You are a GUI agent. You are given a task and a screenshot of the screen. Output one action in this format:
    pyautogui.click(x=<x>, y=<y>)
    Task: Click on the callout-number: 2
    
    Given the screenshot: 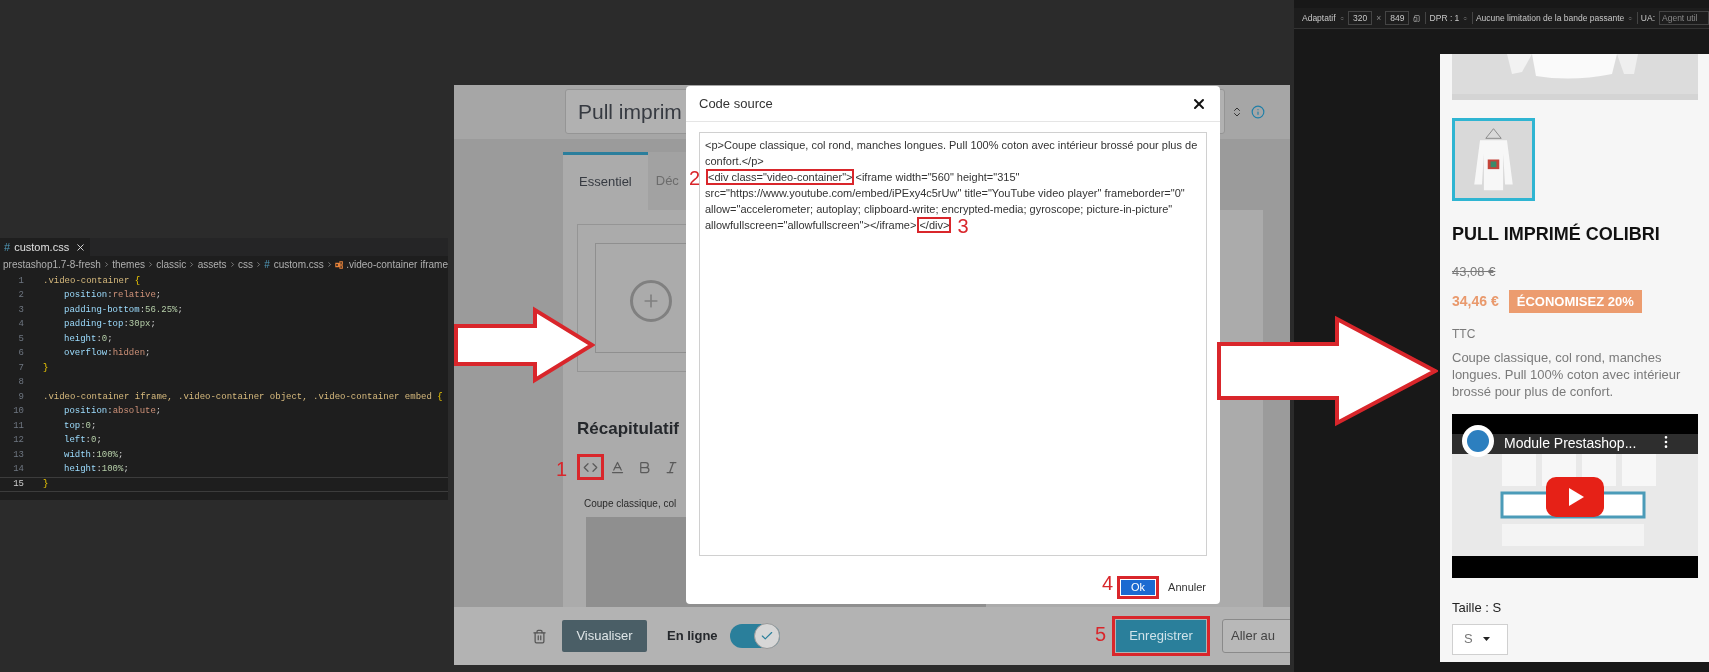 What is the action you would take?
    pyautogui.click(x=694, y=178)
    